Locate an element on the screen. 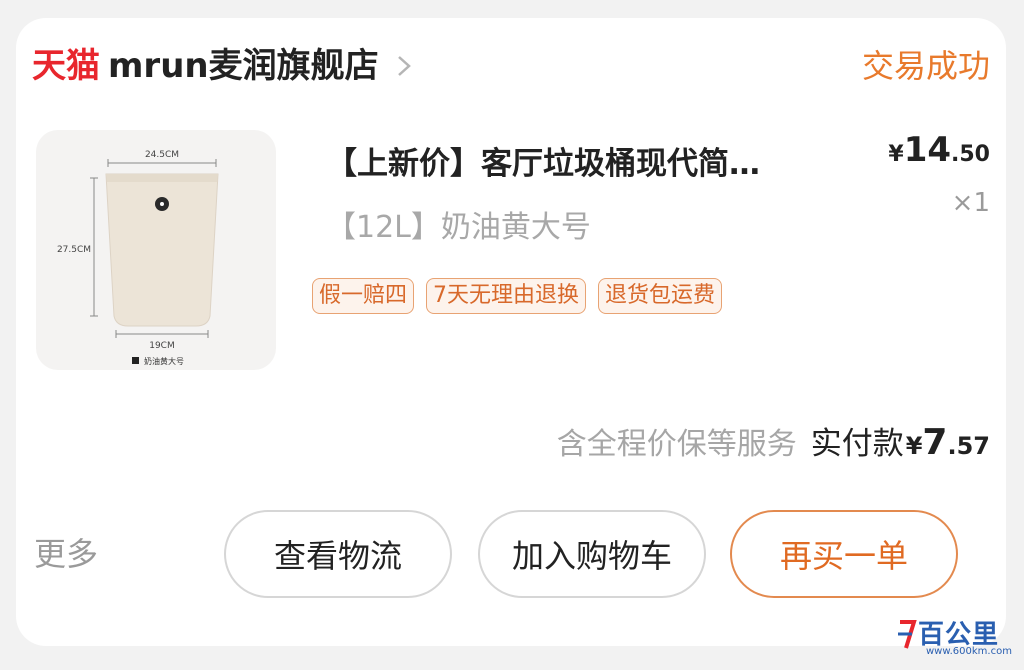 The height and width of the screenshot is (670, 1024). tmall-logo: 天猫 is located at coordinates (66, 66).